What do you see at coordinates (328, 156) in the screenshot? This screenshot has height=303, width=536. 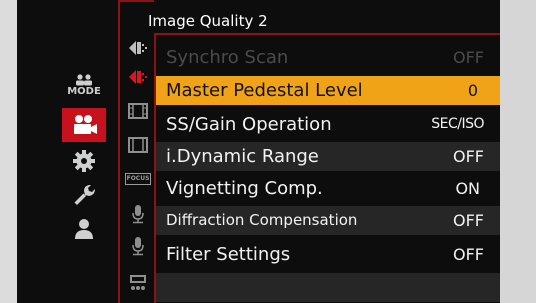 I see `menu-item-i-dynamic-range: i.Dynamic Range OFF` at bounding box center [328, 156].